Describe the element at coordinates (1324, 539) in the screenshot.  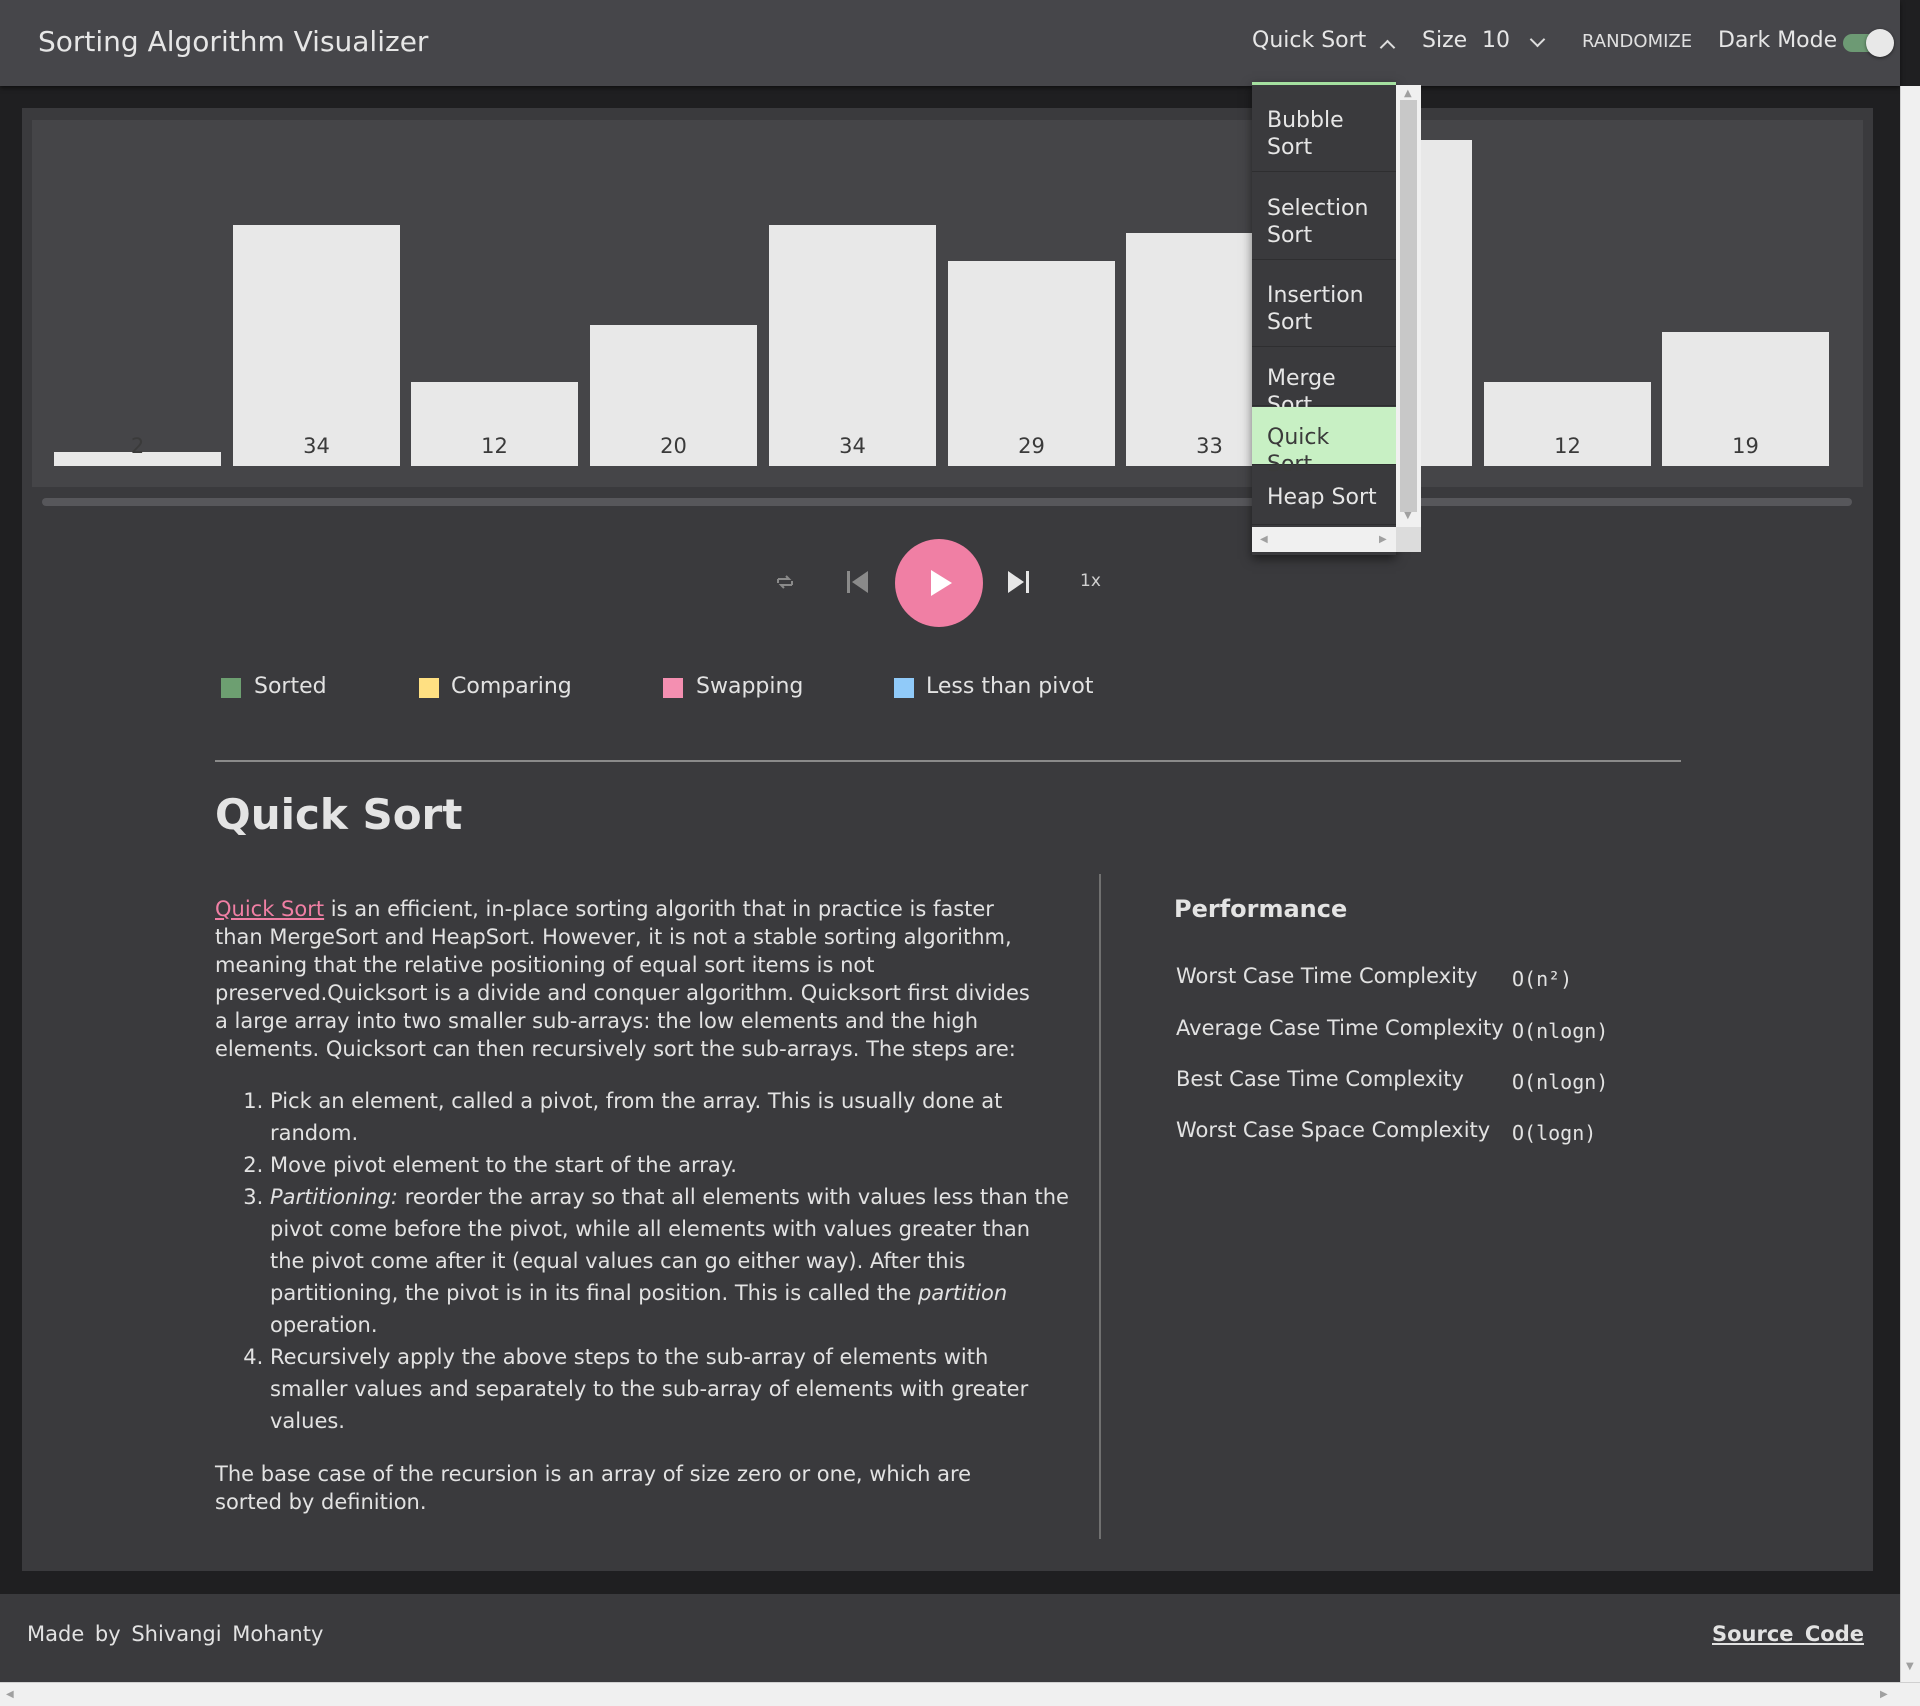
I see `dropdown-scrollbar-horizontal: ◀ ▶` at that location.